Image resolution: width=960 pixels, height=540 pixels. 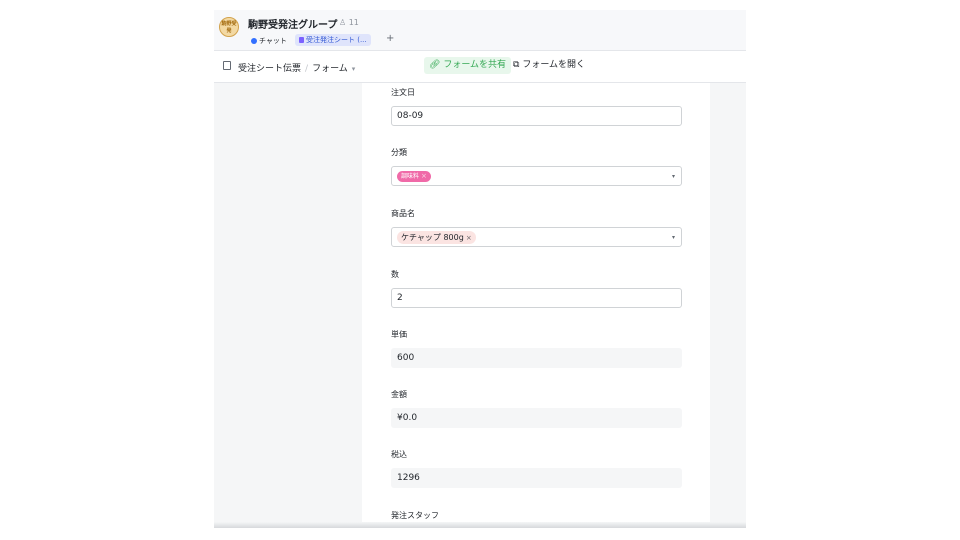 I want to click on form-toolbar: 受注シート伝票 / フォーム ▾ 🔗︎ フォームを共有 ⧉ フォームを開く, so click(x=480, y=67).